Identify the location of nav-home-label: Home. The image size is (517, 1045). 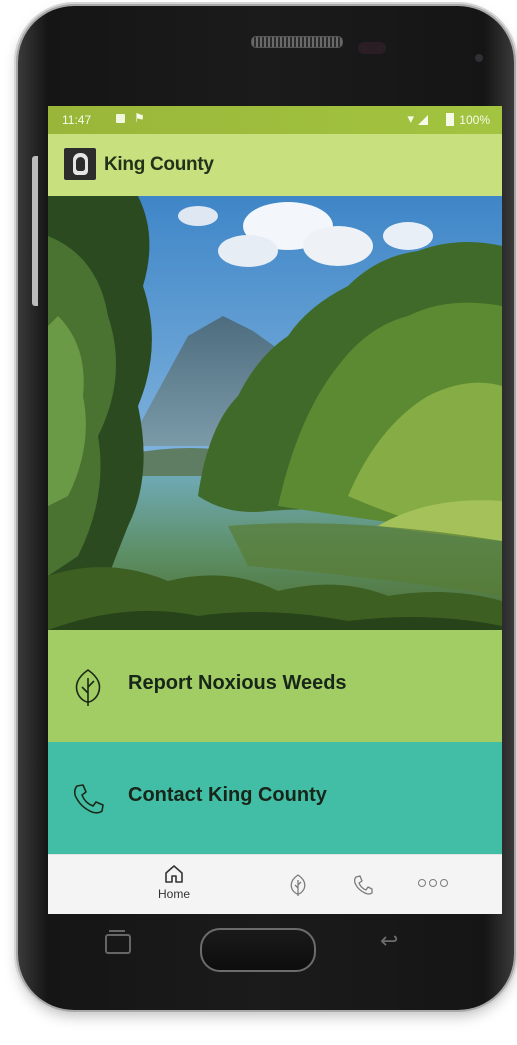
(173, 894).